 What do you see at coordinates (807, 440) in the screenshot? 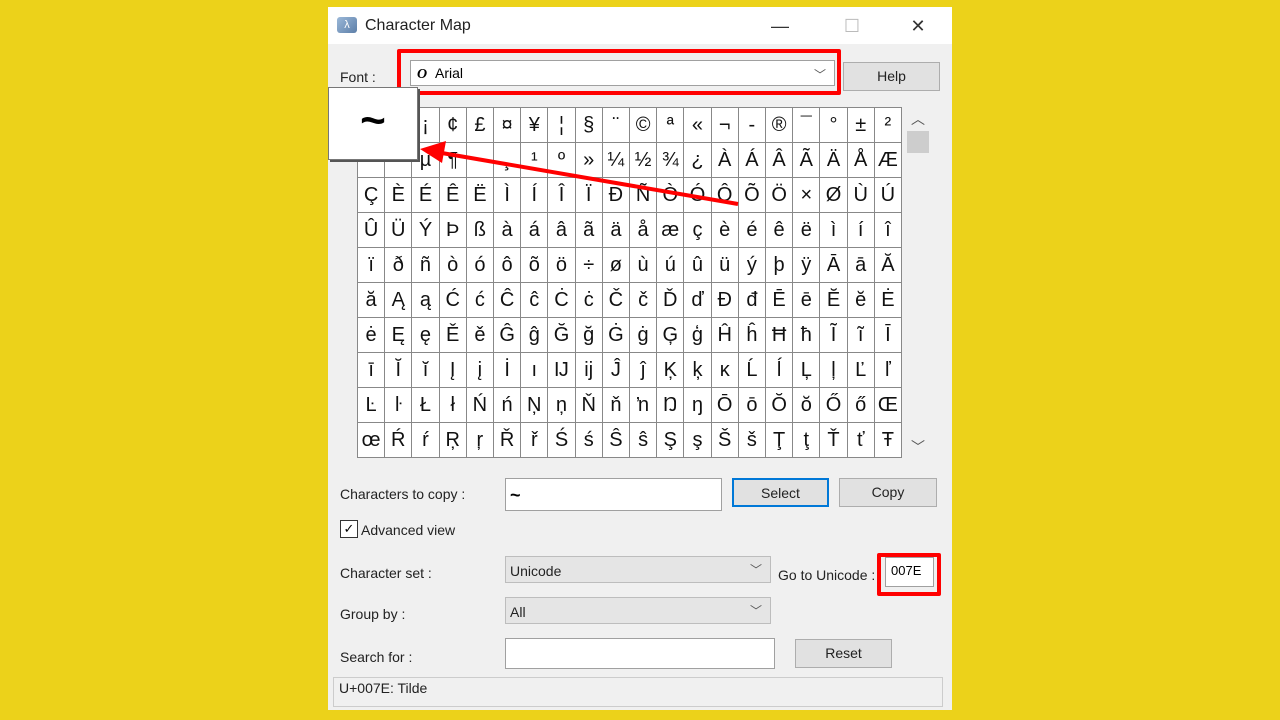
I see `character-cell: ţ` at bounding box center [807, 440].